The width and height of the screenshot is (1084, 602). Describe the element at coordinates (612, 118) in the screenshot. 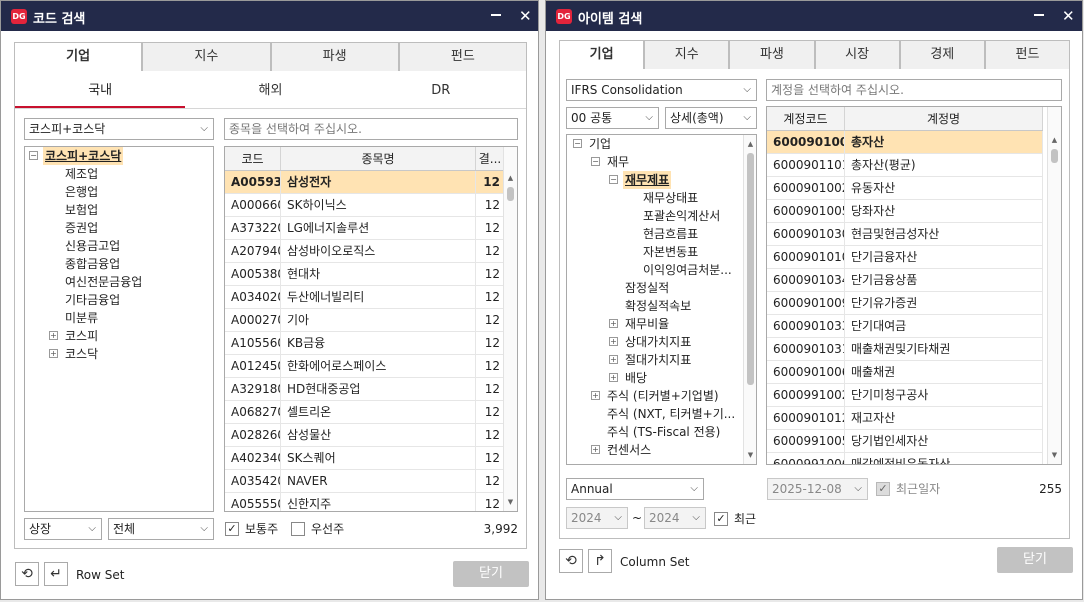

I see `common-select: 00 공통 ⌵` at that location.